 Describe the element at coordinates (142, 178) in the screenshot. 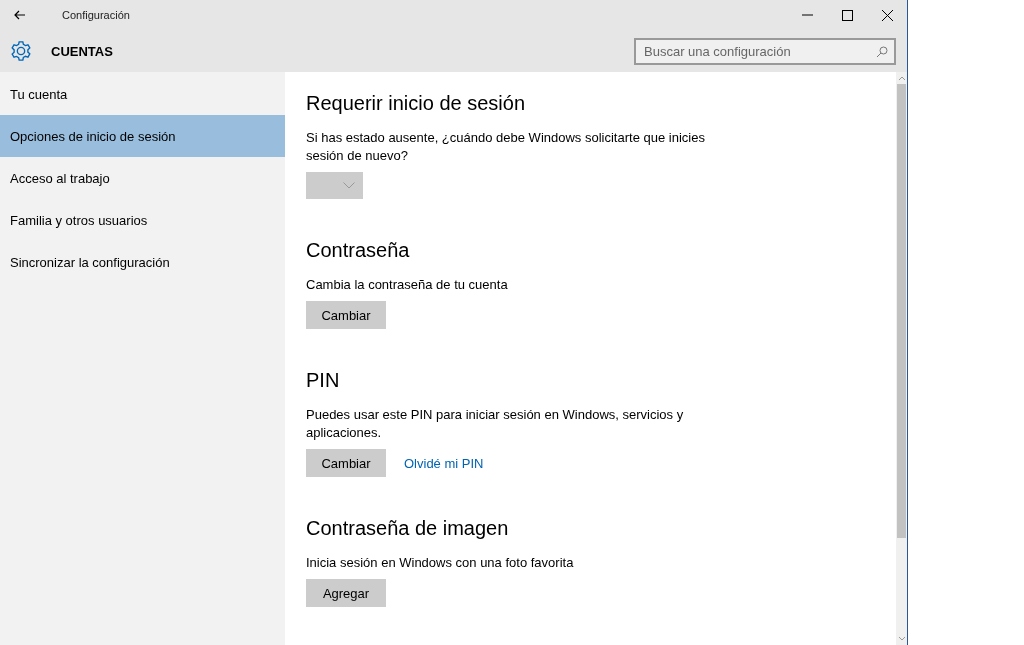

I see `sidebar-item: Acceso al trabajo` at that location.